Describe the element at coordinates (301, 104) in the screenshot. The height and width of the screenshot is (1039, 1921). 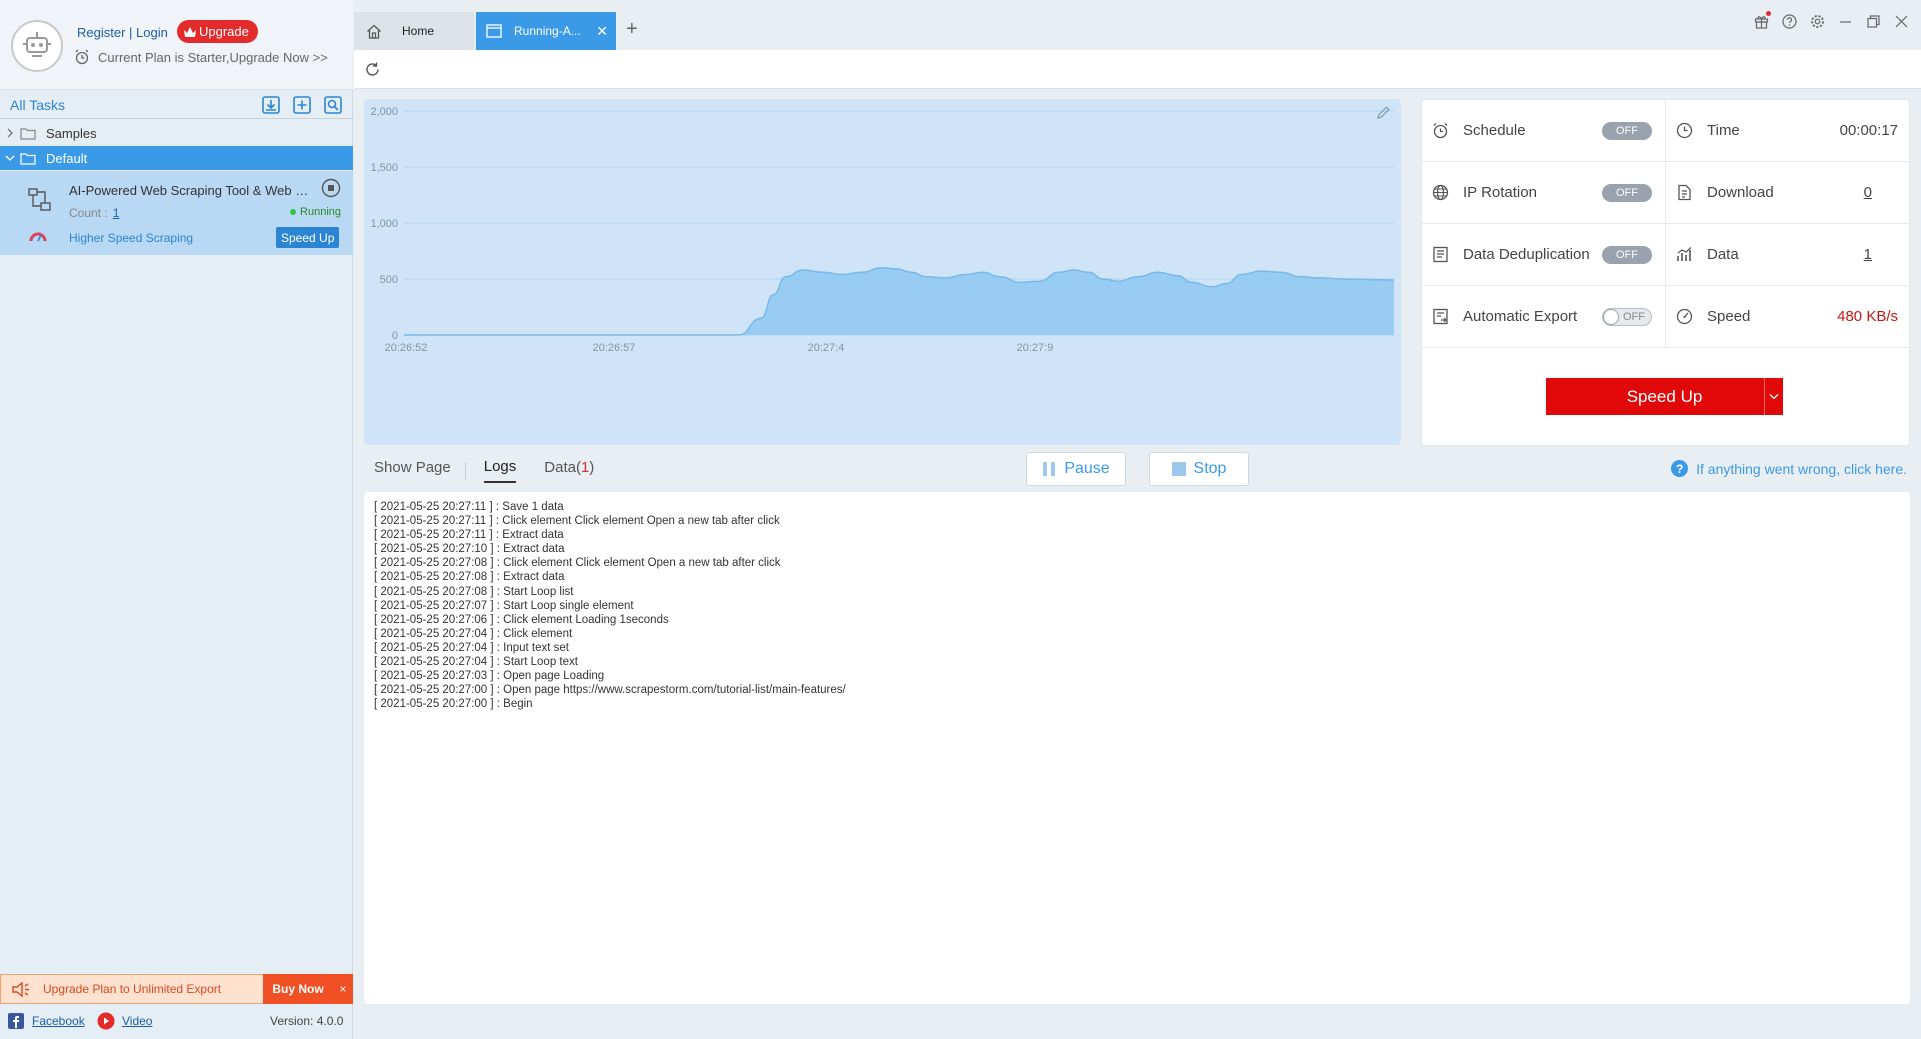
I see `new-task-icon` at that location.